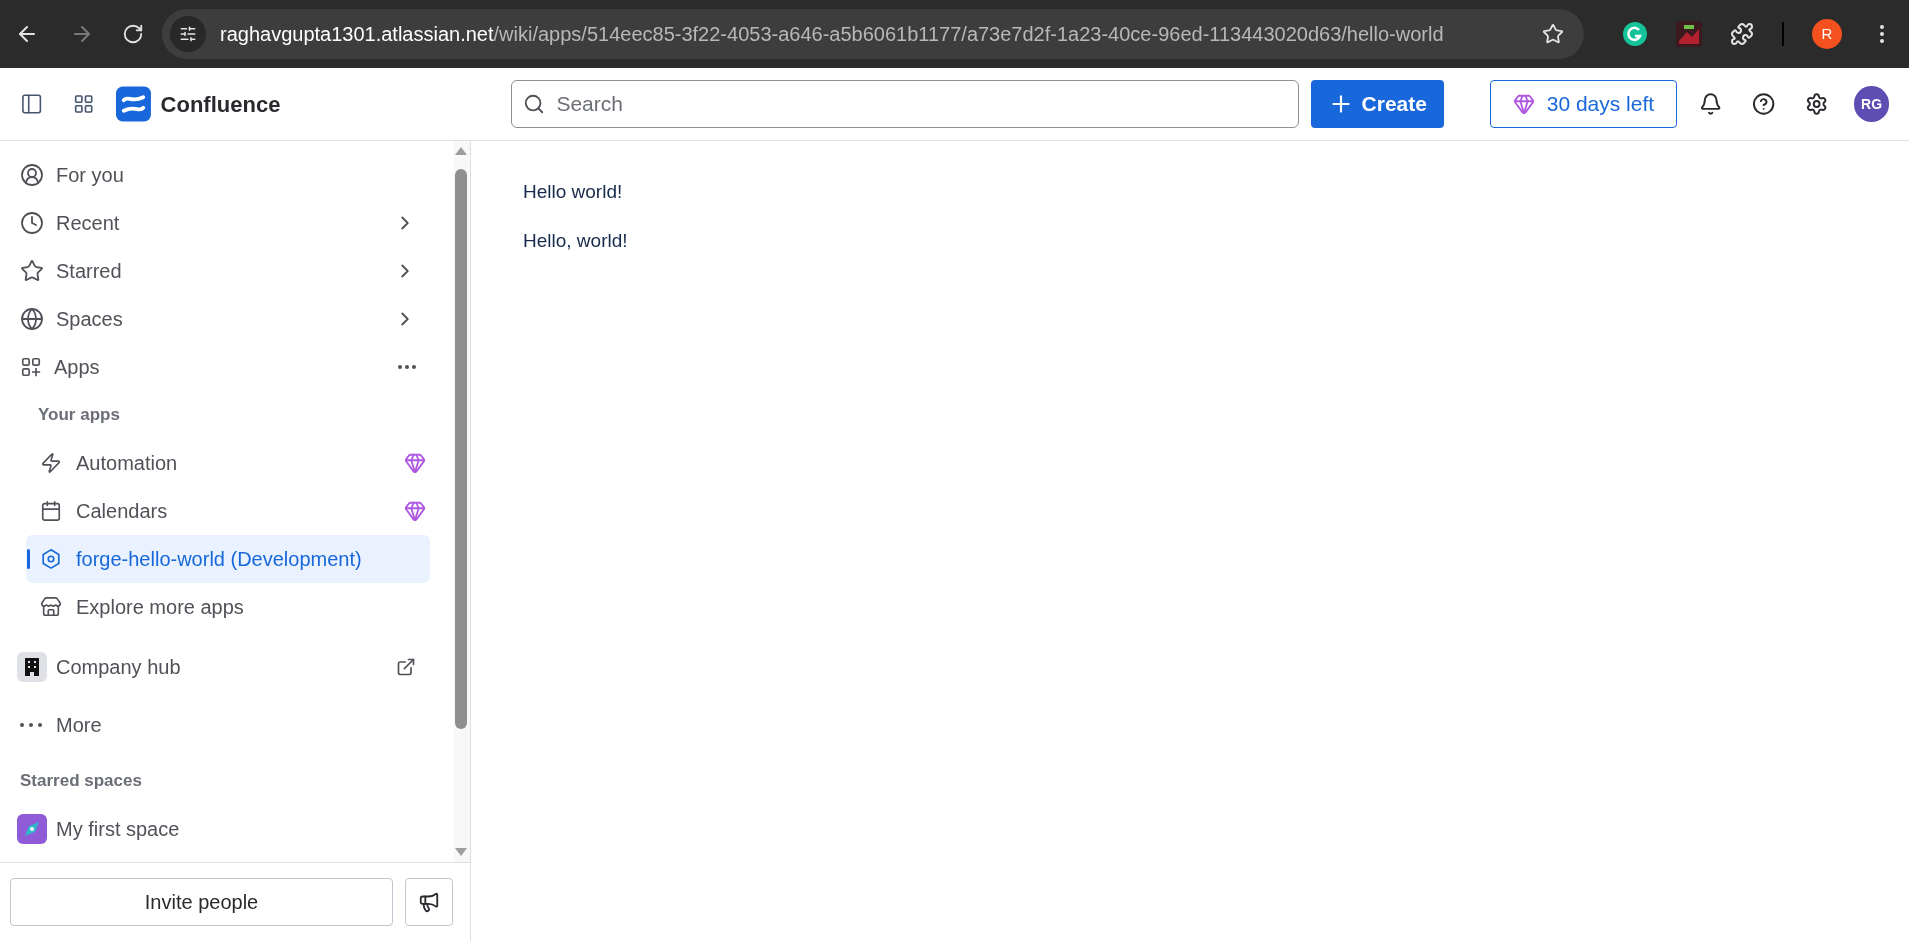  Describe the element at coordinates (461, 449) in the screenshot. I see `scrollbar-thumb` at that location.